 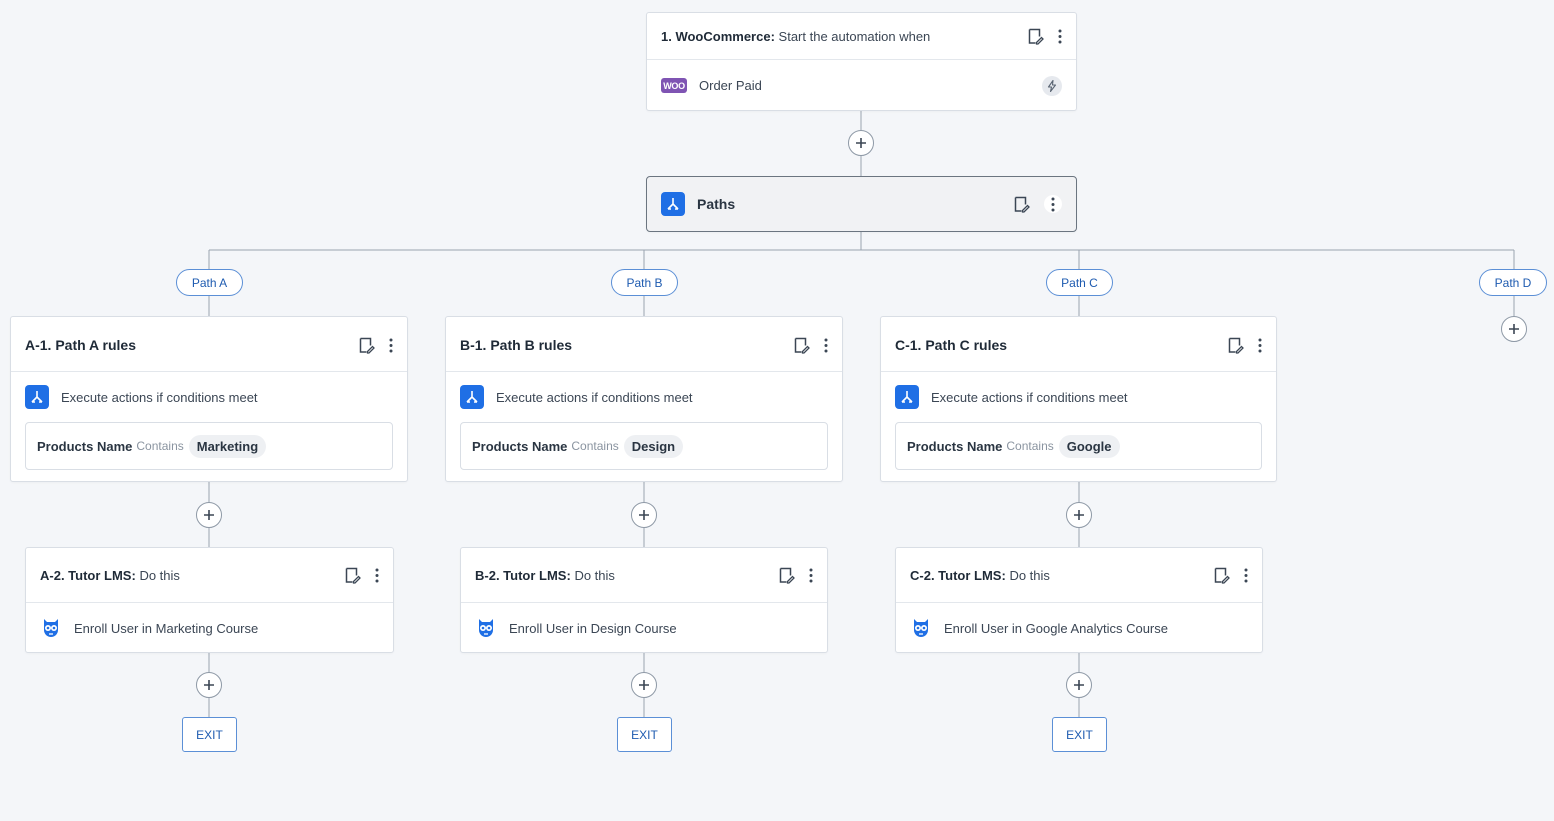 I want to click on lightning-icon, so click(x=1052, y=85).